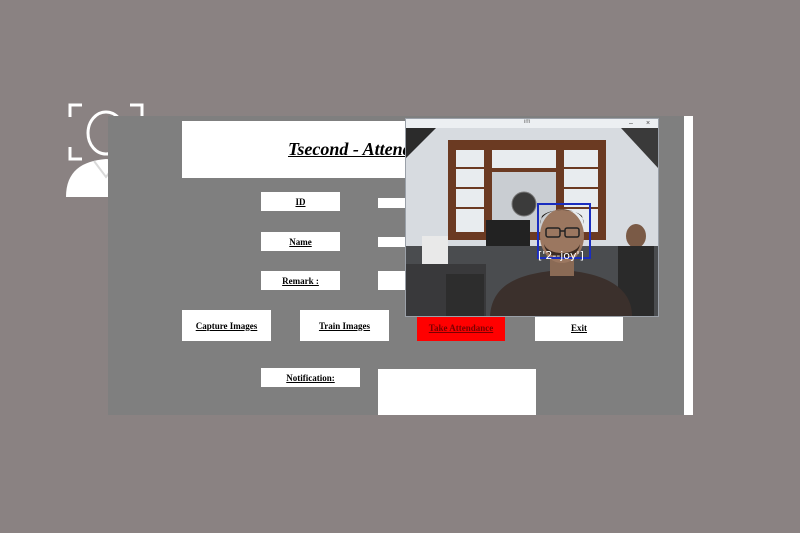 The width and height of the screenshot is (800, 533). Describe the element at coordinates (461, 328) in the screenshot. I see `take-attendance-button: Take Attendance` at that location.